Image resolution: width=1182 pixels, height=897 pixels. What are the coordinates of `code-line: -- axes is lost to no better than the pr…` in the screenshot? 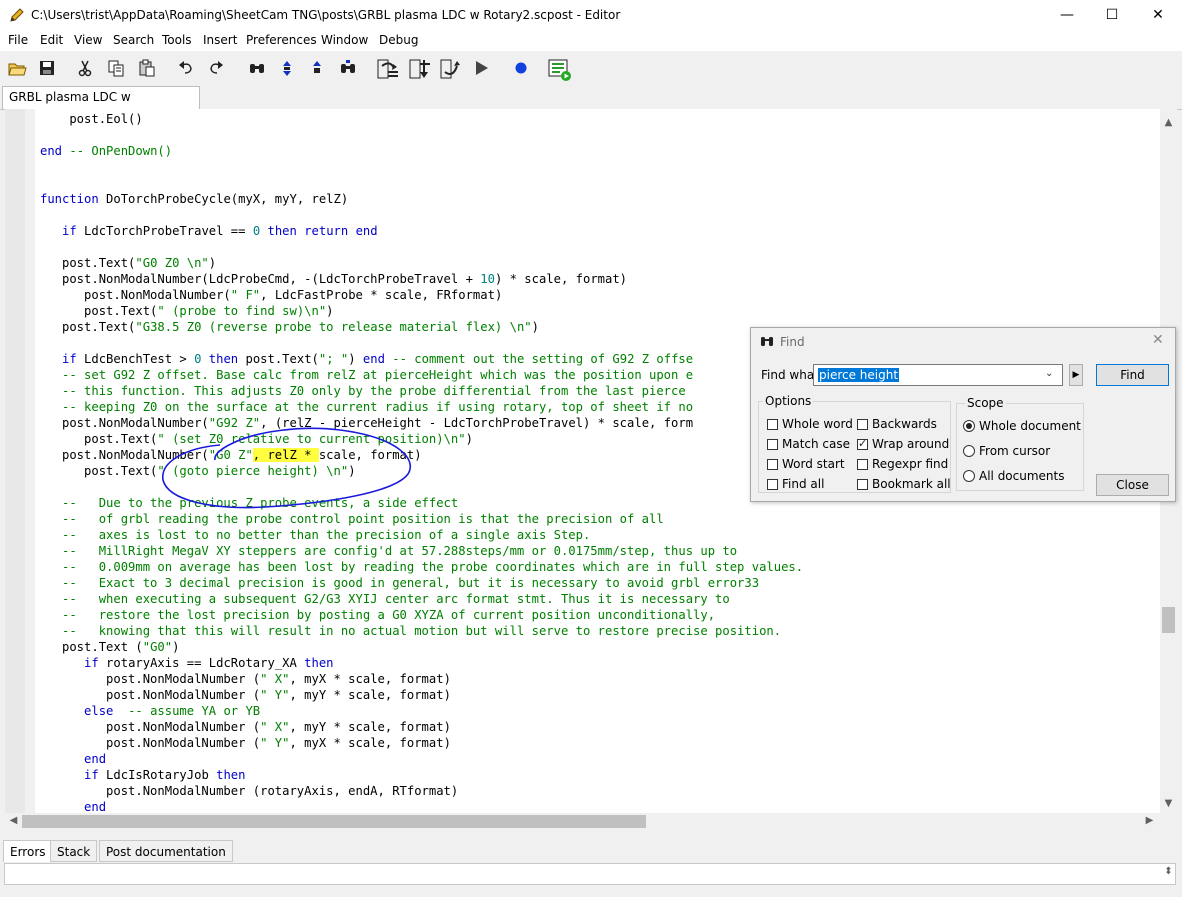 It's located at (315, 535).